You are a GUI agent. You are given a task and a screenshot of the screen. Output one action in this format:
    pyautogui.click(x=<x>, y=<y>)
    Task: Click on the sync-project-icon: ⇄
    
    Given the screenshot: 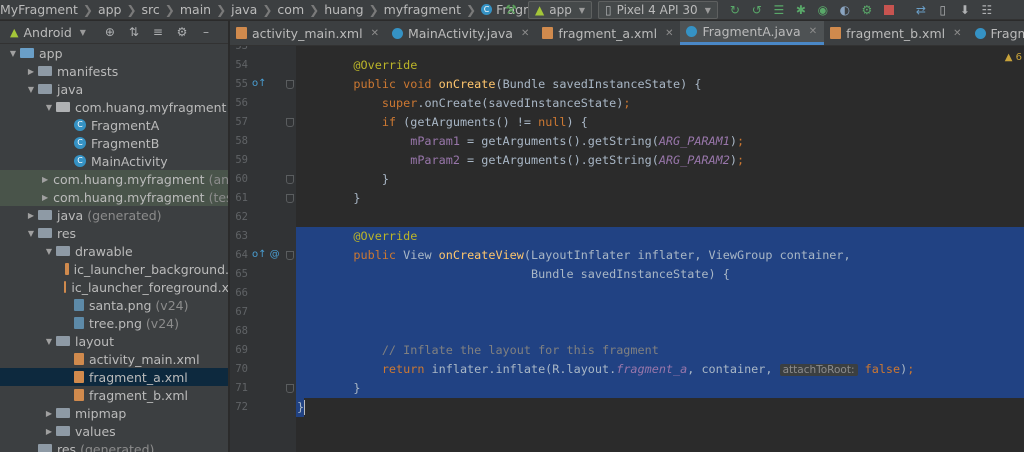 What is the action you would take?
    pyautogui.click(x=921, y=9)
    